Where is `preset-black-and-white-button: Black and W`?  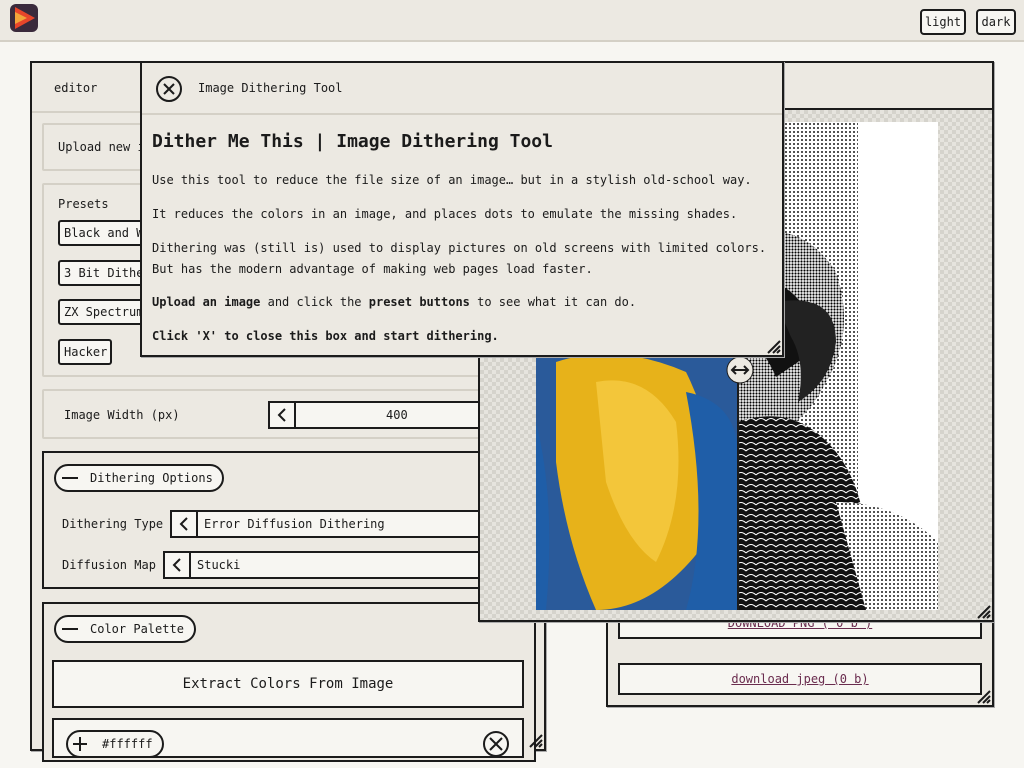
preset-black-and-white-button: Black and W is located at coordinates (104, 233).